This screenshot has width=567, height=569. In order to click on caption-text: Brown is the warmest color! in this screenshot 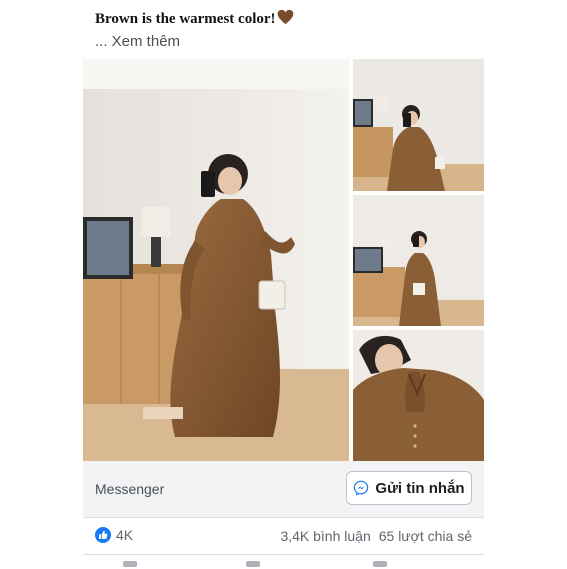, I will do `click(185, 19)`.